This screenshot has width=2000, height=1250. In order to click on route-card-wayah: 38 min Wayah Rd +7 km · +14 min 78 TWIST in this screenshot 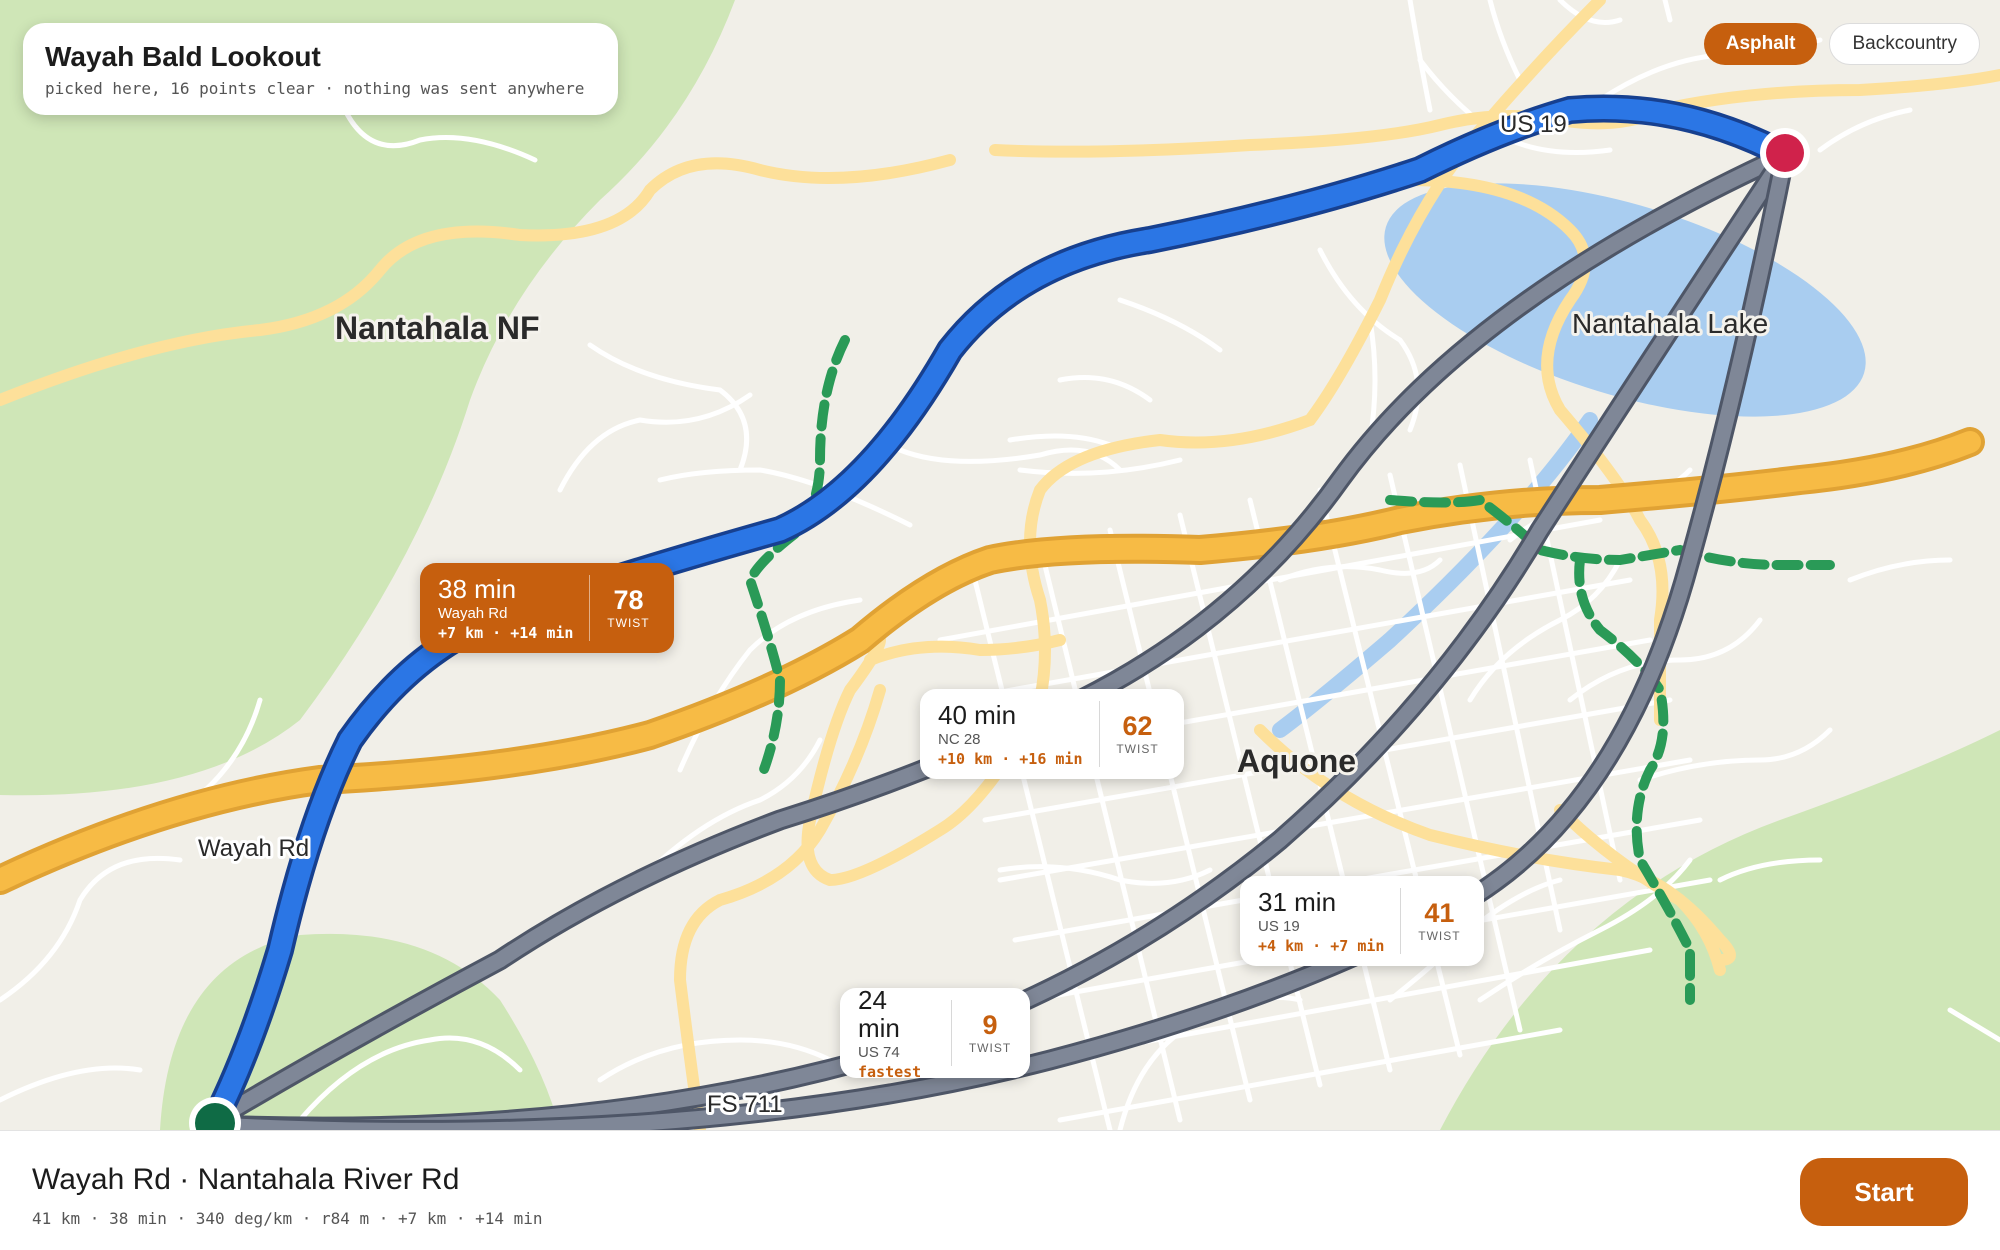, I will do `click(547, 608)`.